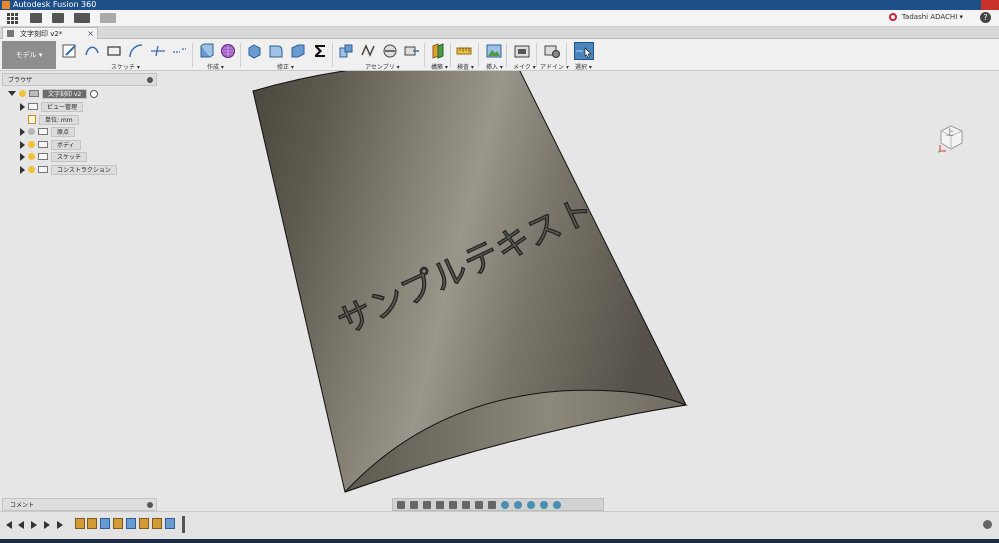 The image size is (999, 543). What do you see at coordinates (79, 79) in the screenshot?
I see `browser-panel-header: ブラウザ` at bounding box center [79, 79].